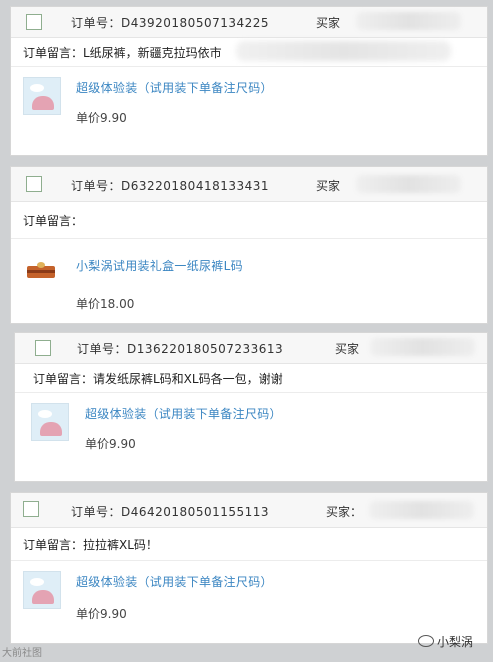 Image resolution: width=493 pixels, height=662 pixels. I want to click on unit-price: 单价18.00, so click(105, 304).